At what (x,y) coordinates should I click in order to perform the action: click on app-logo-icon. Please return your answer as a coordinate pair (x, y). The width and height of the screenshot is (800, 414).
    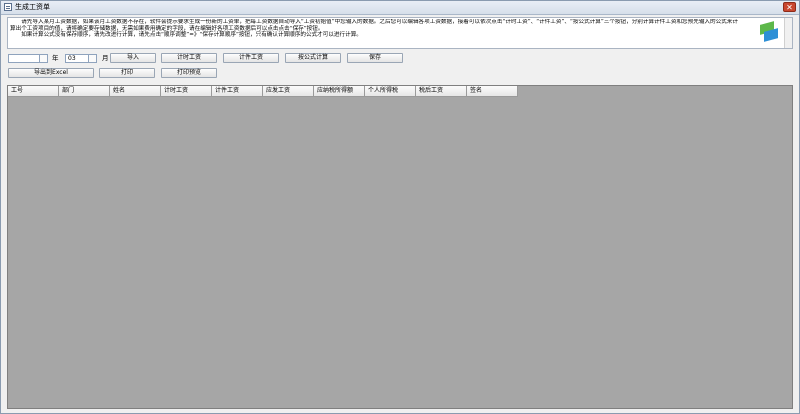
    Looking at the image, I should click on (771, 33).